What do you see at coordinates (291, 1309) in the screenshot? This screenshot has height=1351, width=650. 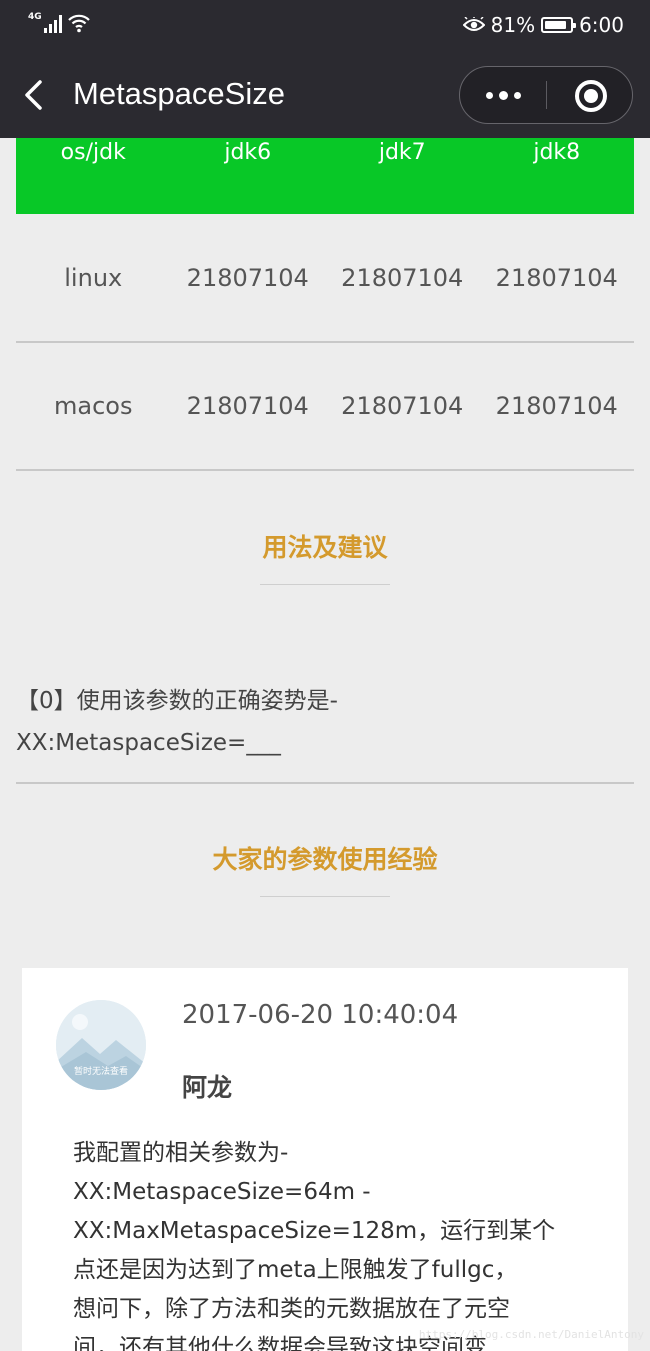 I see `comment-line: 想问下，除了方法和类的元数据放在了元空` at bounding box center [291, 1309].